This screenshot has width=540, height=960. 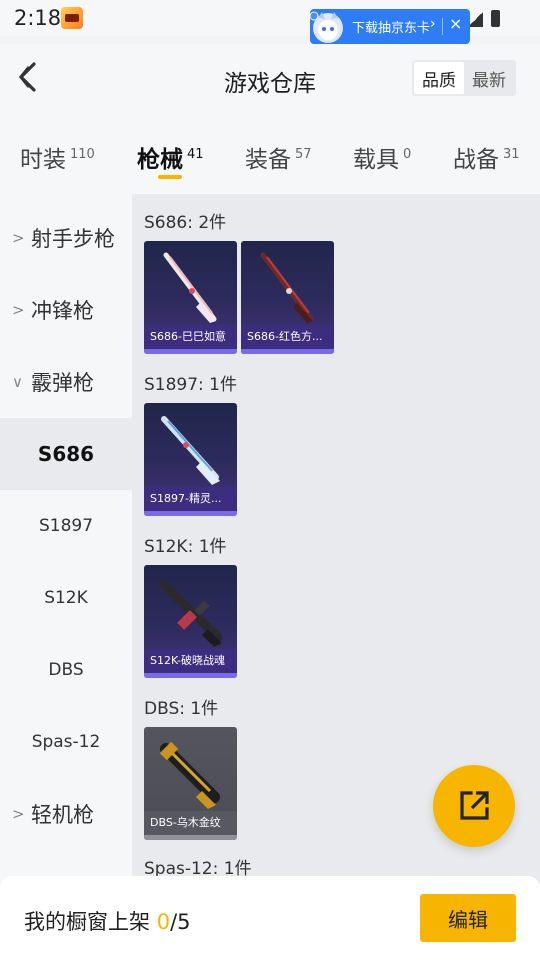 I want to click on tab-count: 41, so click(x=195, y=154).